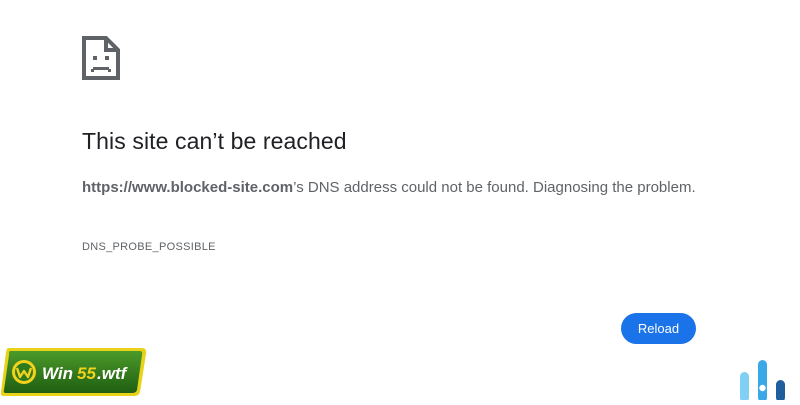  Describe the element at coordinates (658, 328) in the screenshot. I see `reload-button: Reload` at that location.